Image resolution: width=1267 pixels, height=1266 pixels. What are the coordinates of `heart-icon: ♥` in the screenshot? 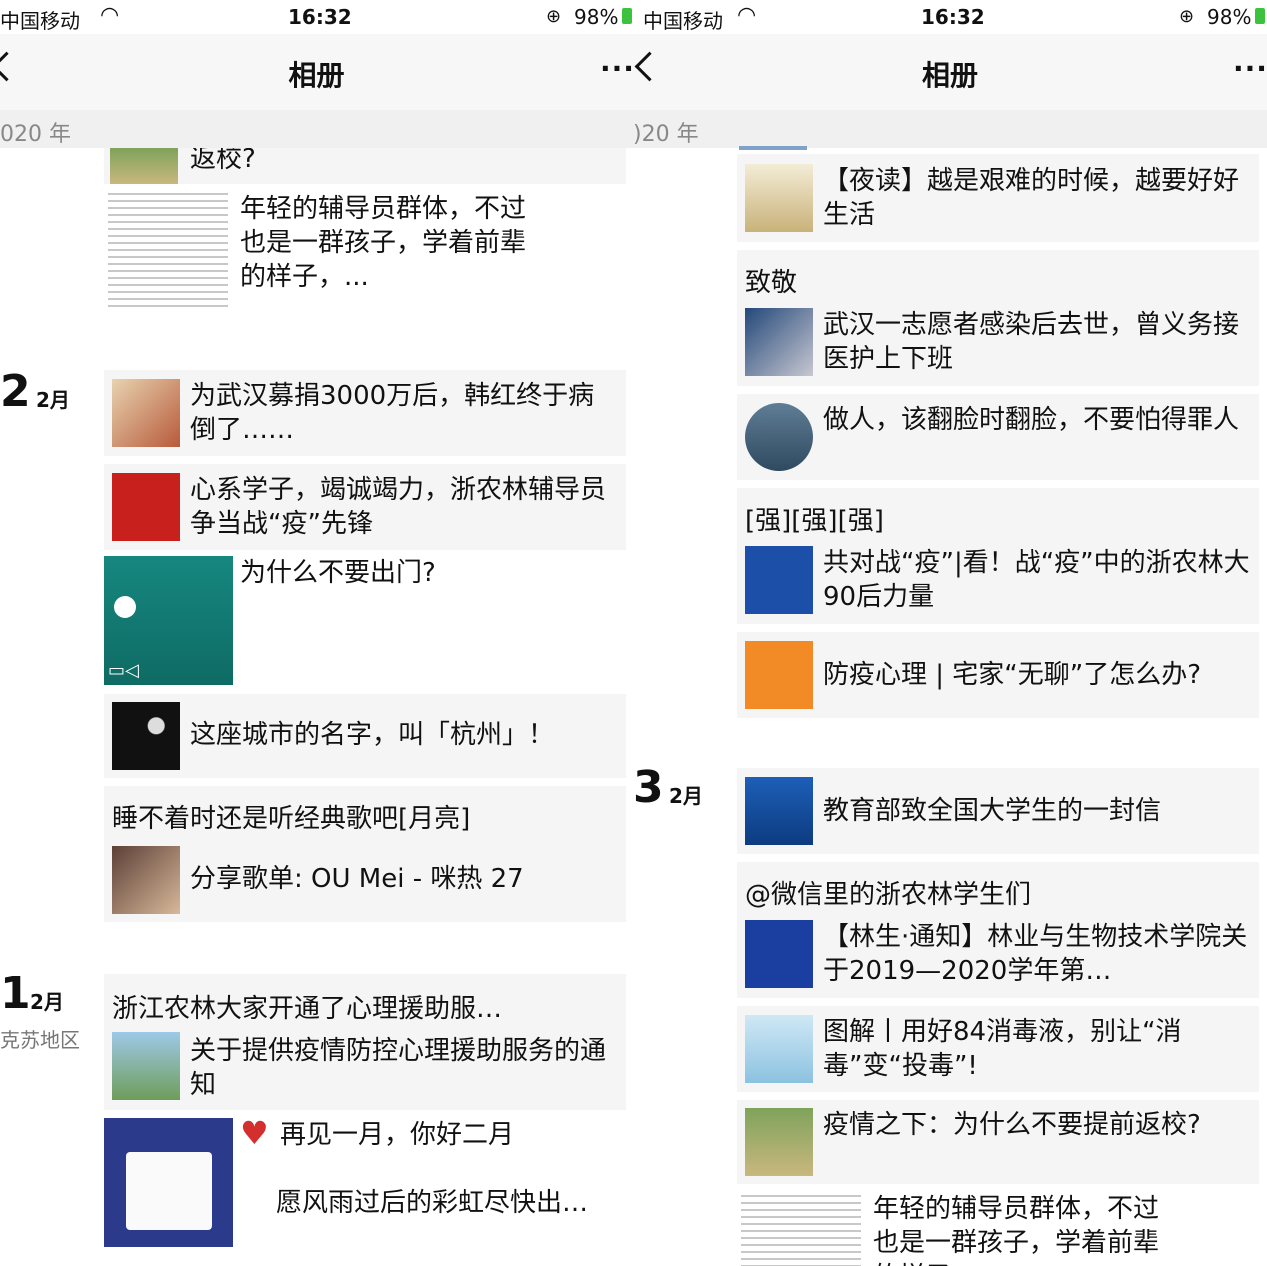 It's located at (254, 1133).